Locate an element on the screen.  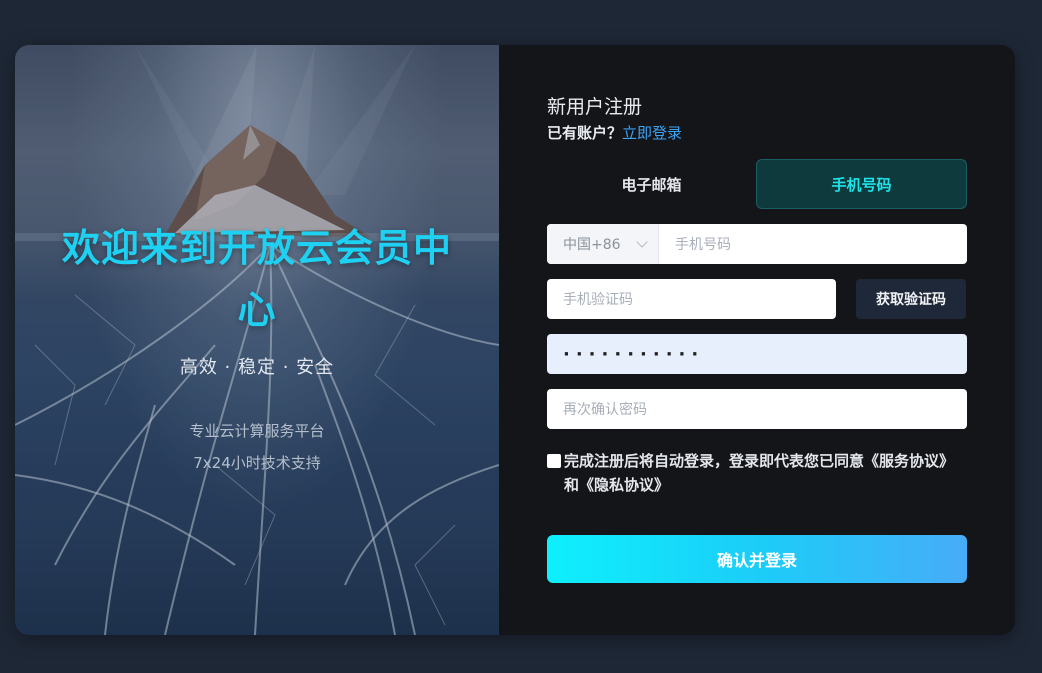
agreement-row: 完成注册后将自动登录，登录即代表您已同意《服务协议》和《隐私协议》 is located at coordinates (757, 473).